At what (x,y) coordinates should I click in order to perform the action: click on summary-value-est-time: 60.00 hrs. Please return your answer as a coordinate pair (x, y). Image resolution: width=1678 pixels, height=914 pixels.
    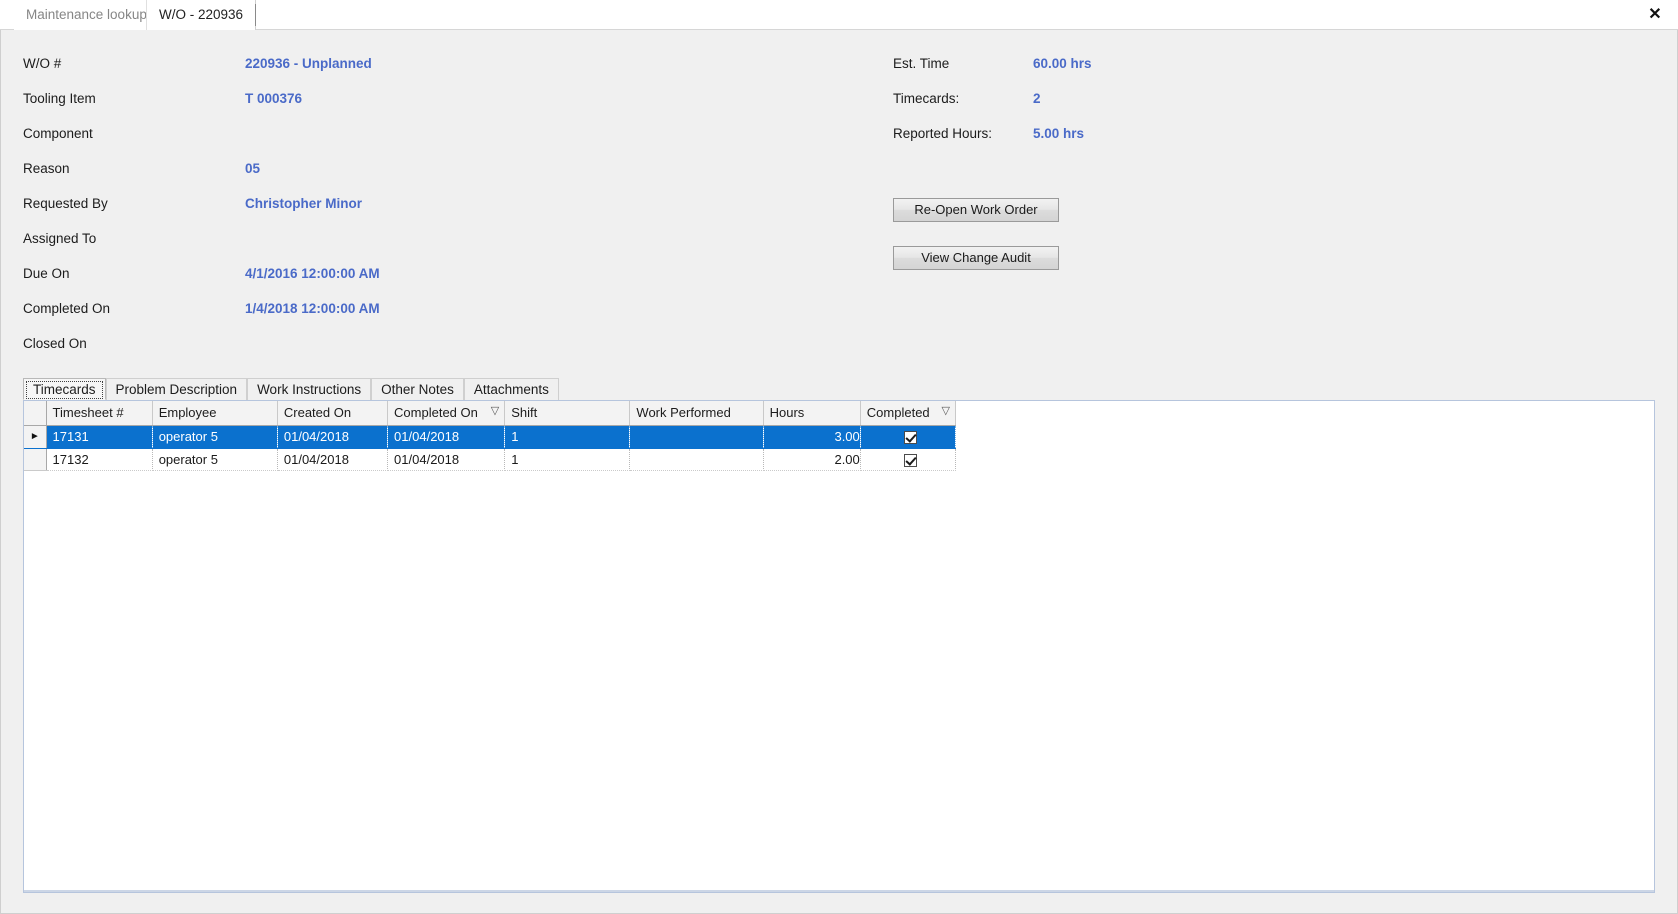
    Looking at the image, I should click on (1062, 63).